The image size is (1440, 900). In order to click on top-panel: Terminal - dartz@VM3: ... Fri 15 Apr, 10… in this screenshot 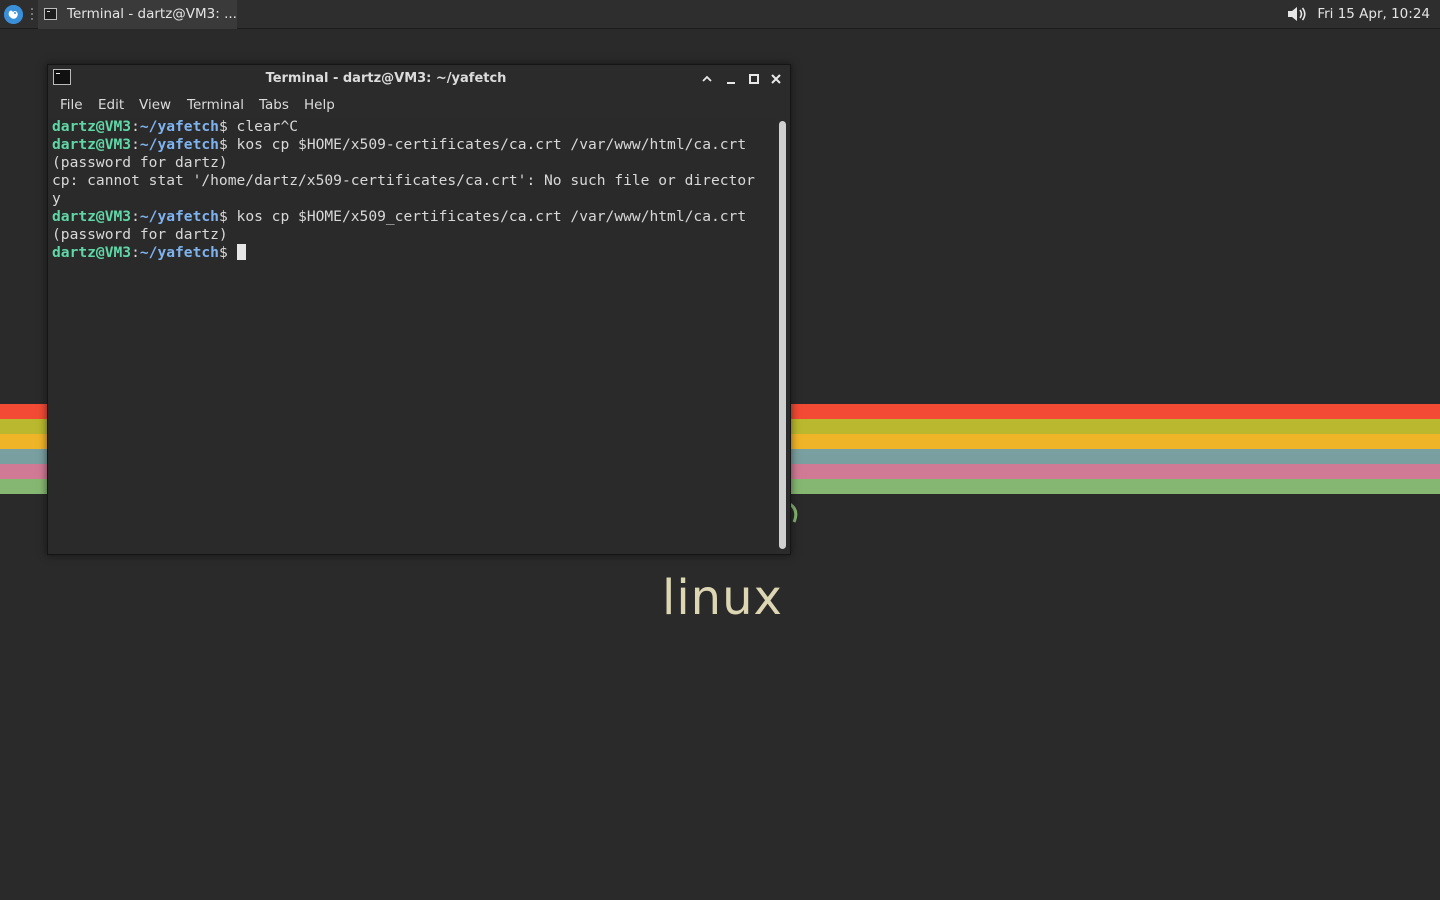, I will do `click(720, 14)`.